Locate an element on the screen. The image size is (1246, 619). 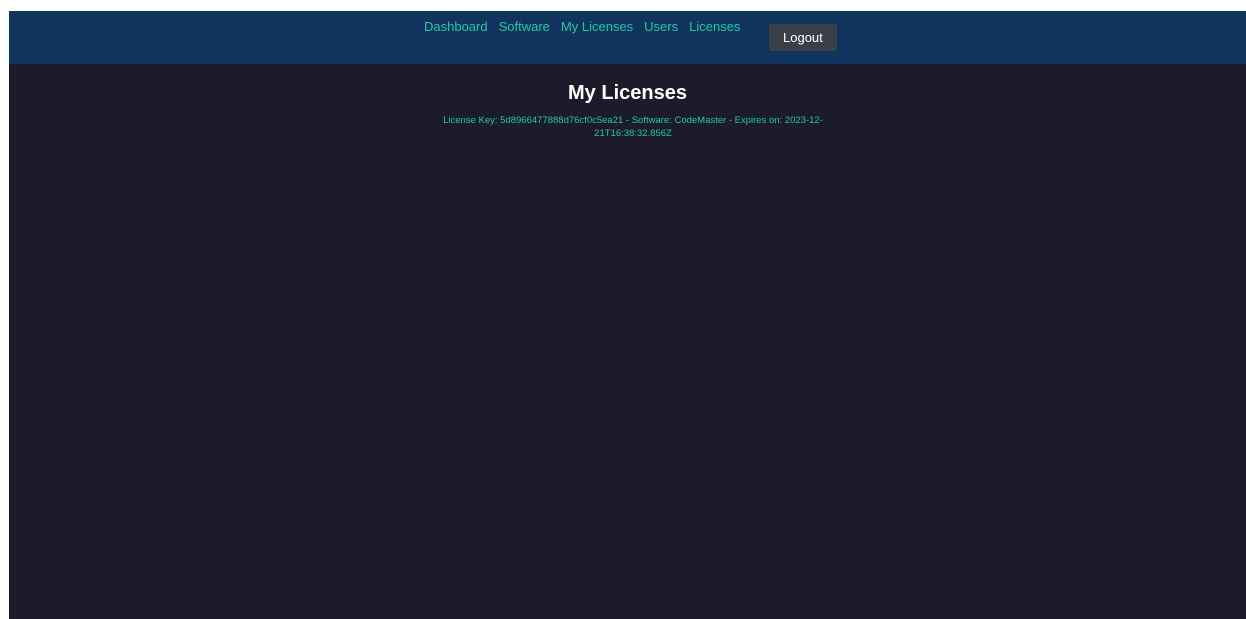
nav-link-software: Software is located at coordinates (524, 26).